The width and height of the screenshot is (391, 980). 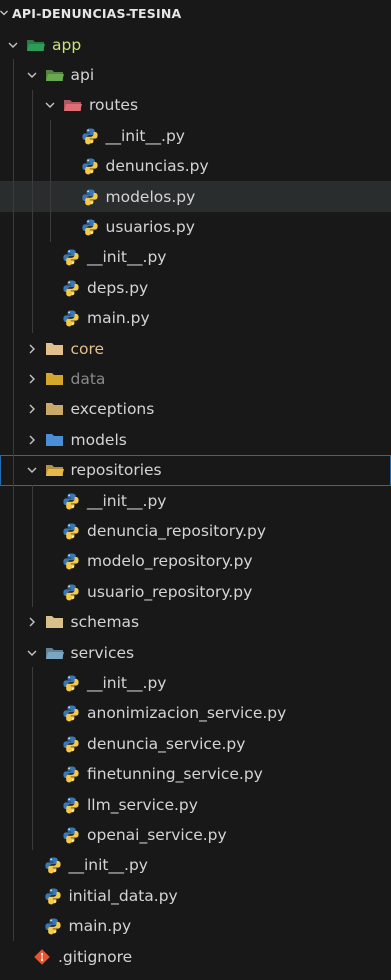 What do you see at coordinates (195, 287) in the screenshot?
I see `tree-file-row: deps.py` at bounding box center [195, 287].